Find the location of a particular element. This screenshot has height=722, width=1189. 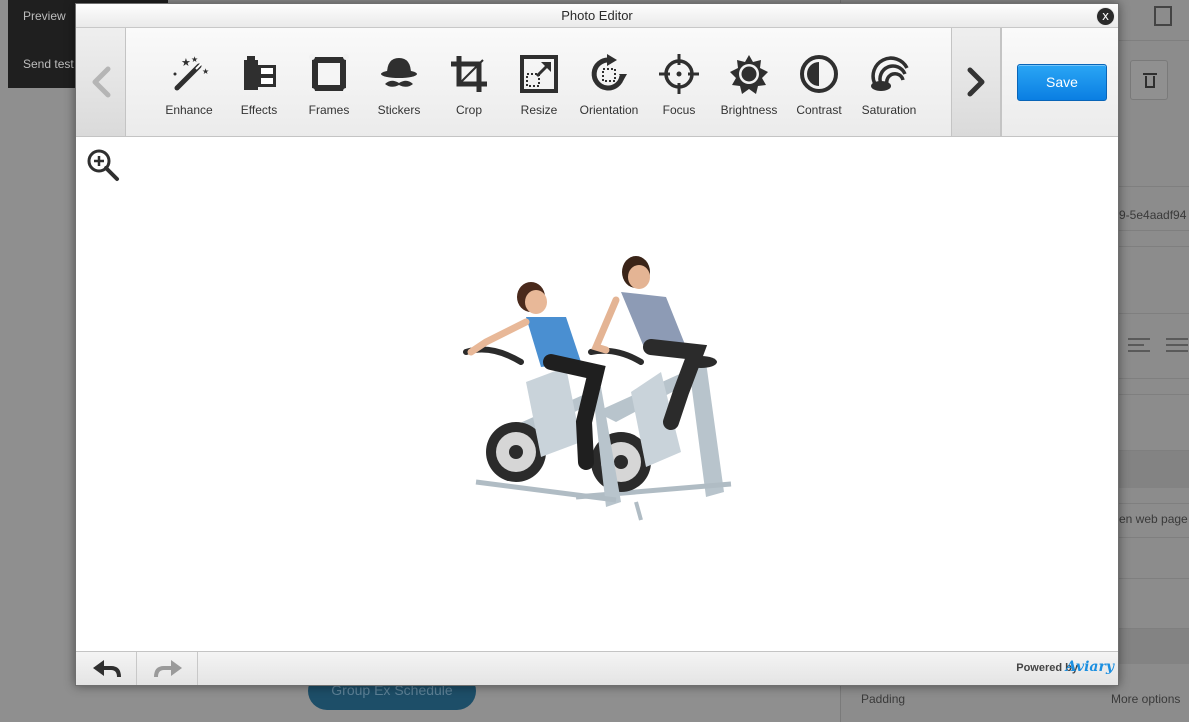

tool-orientation: Orientation is located at coordinates (609, 82).